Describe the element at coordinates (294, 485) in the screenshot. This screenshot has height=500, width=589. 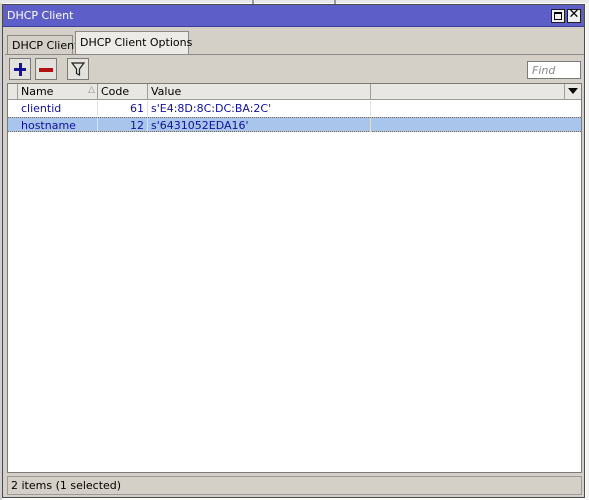
I see `status-bar: 2 items (1 selected)` at that location.